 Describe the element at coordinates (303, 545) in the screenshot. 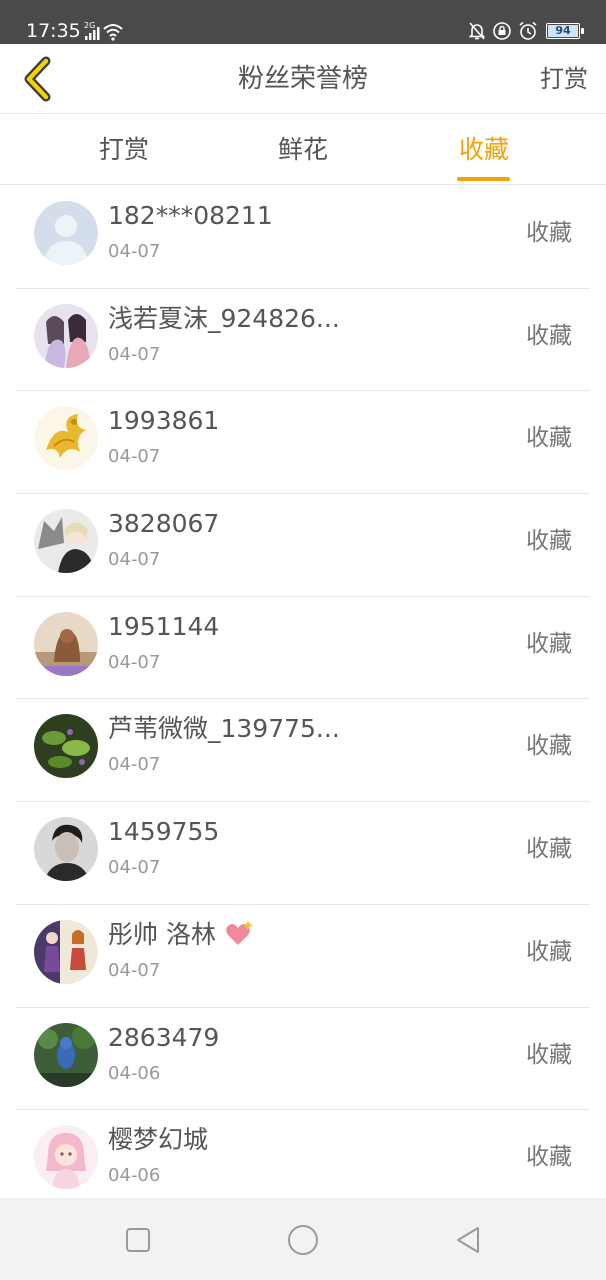

I see `list-item: 3828067 04-07 收藏` at that location.